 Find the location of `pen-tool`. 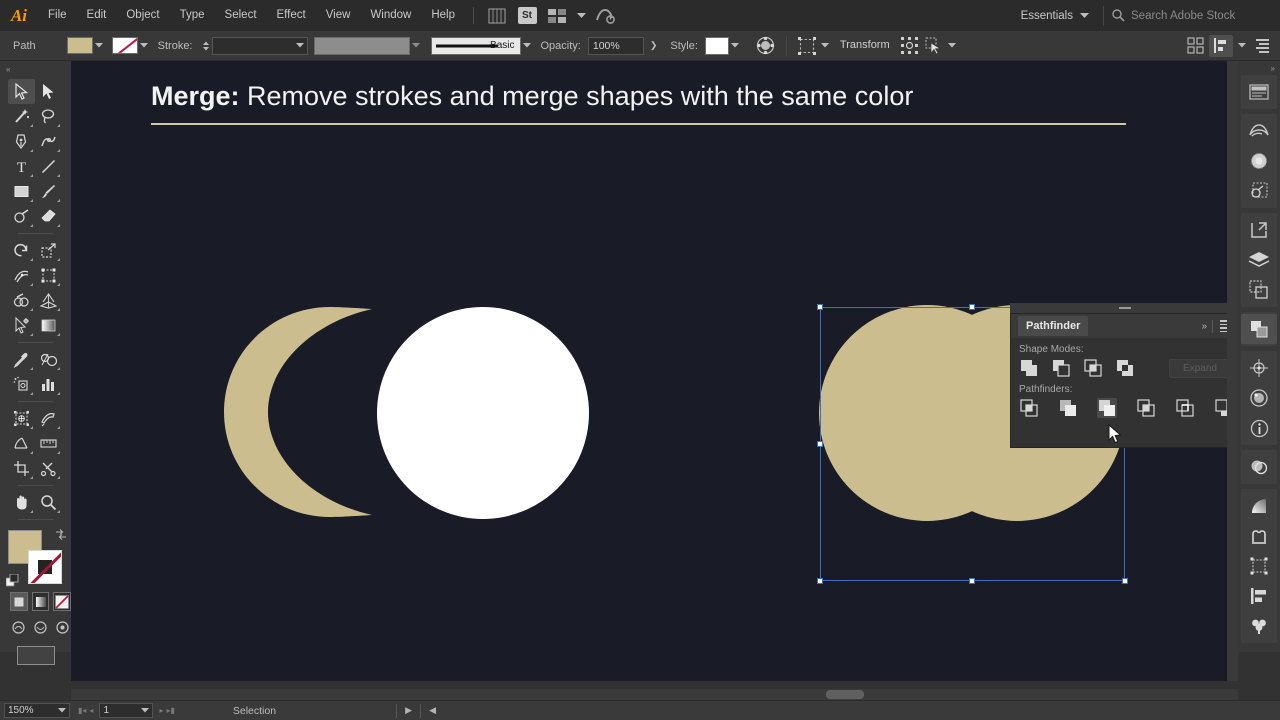

pen-tool is located at coordinates (21, 141).